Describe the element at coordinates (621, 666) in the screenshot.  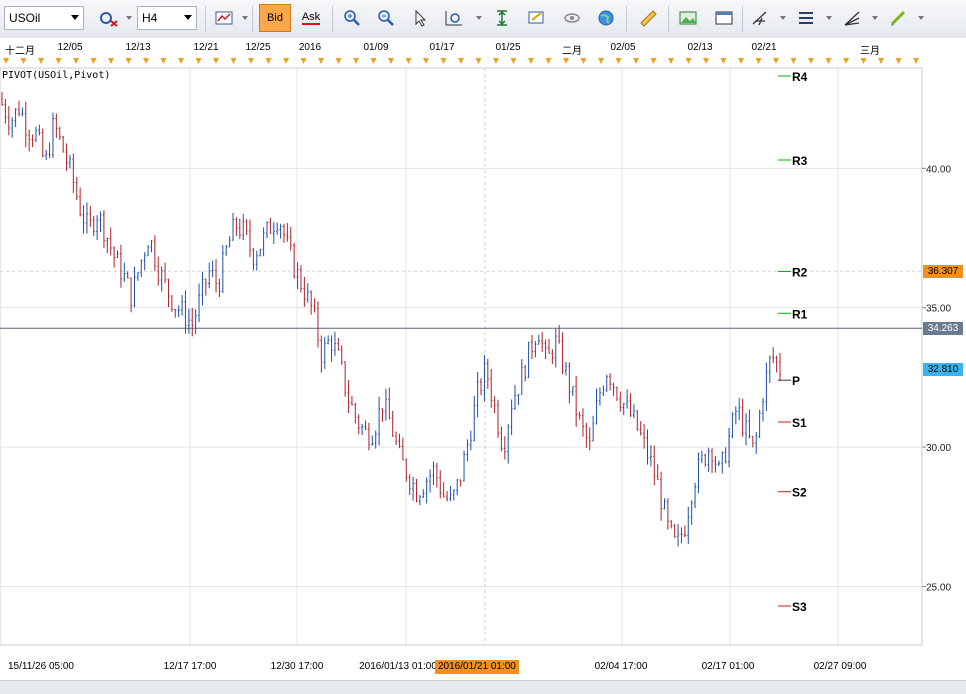
I see `bottom-axis-label: 02/04 17:00` at that location.